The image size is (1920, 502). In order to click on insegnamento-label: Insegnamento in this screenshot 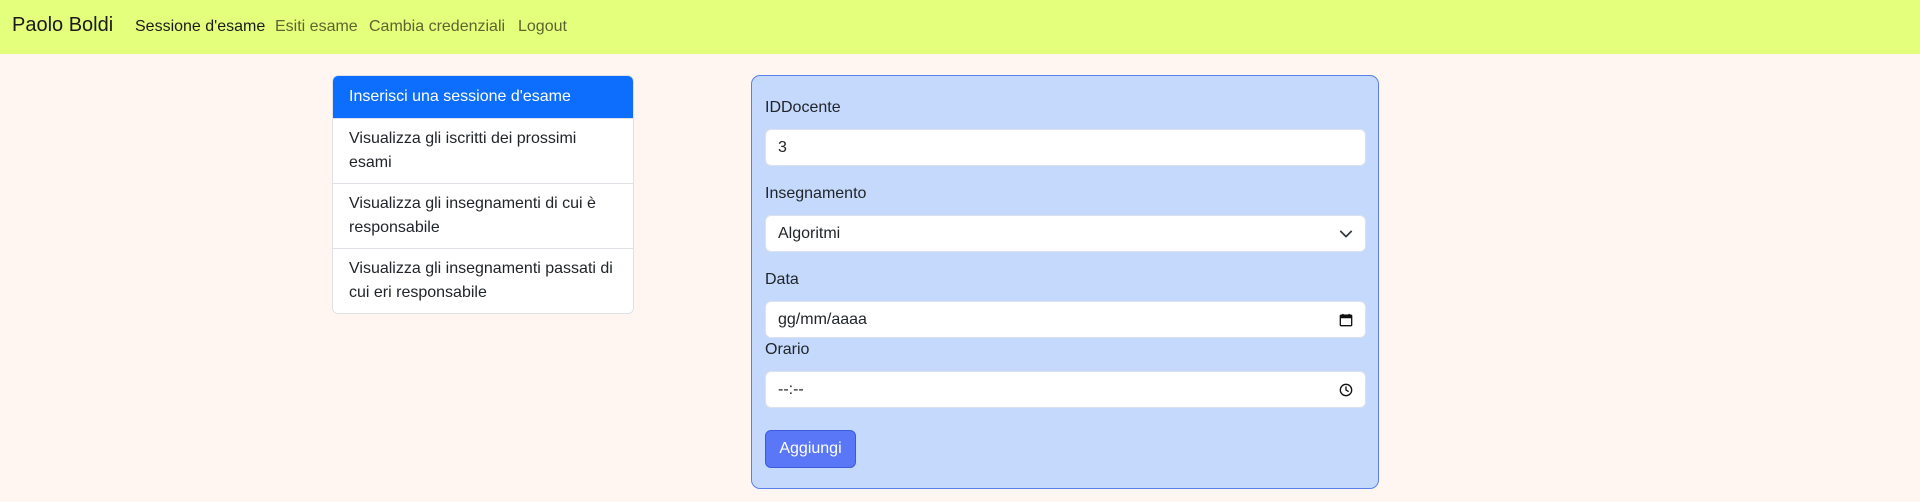, I will do `click(816, 193)`.